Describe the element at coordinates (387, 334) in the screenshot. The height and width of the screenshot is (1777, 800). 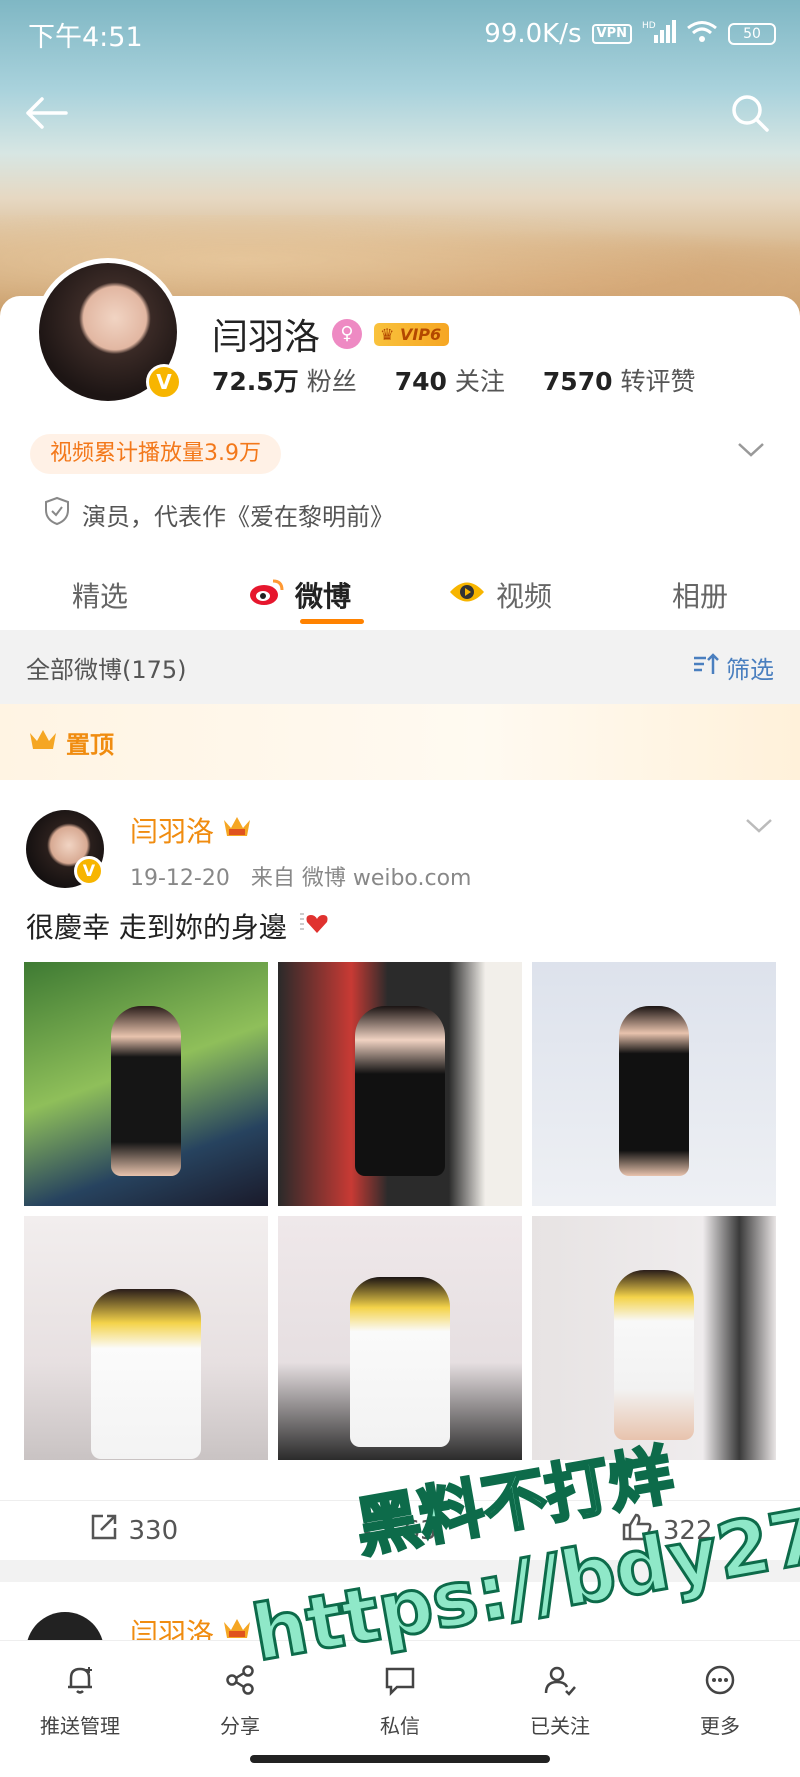
I see `crown-icon: ♛` at that location.